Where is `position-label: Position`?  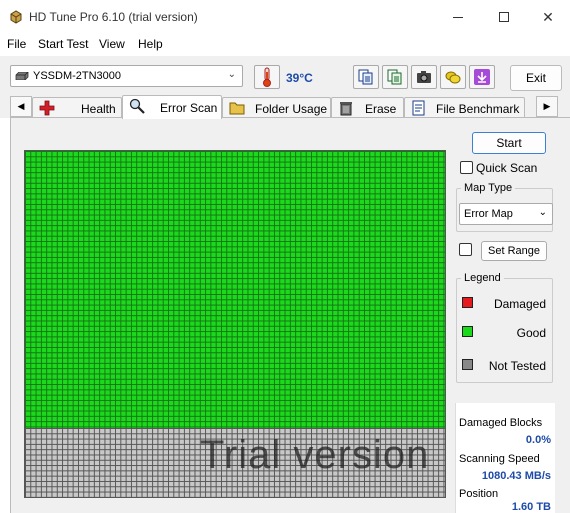 position-label: Position is located at coordinates (479, 494).